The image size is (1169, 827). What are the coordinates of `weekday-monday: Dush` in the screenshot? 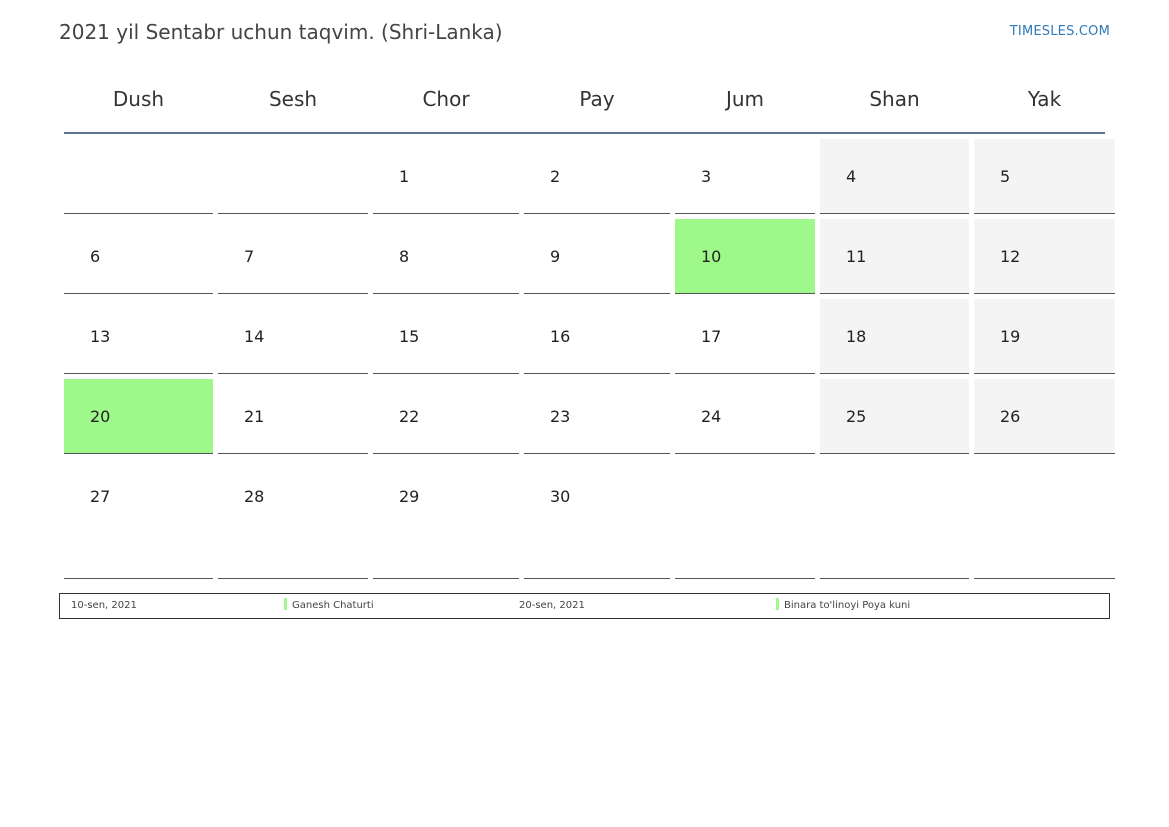 It's located at (138, 99).